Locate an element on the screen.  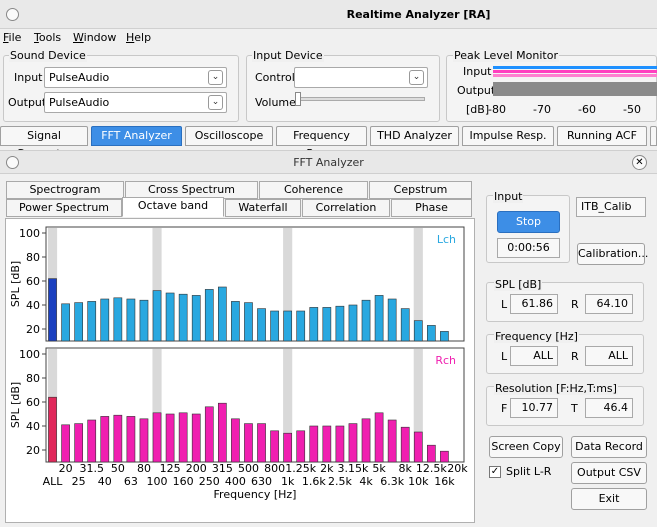
freq-r-label: R is located at coordinates (575, 356).